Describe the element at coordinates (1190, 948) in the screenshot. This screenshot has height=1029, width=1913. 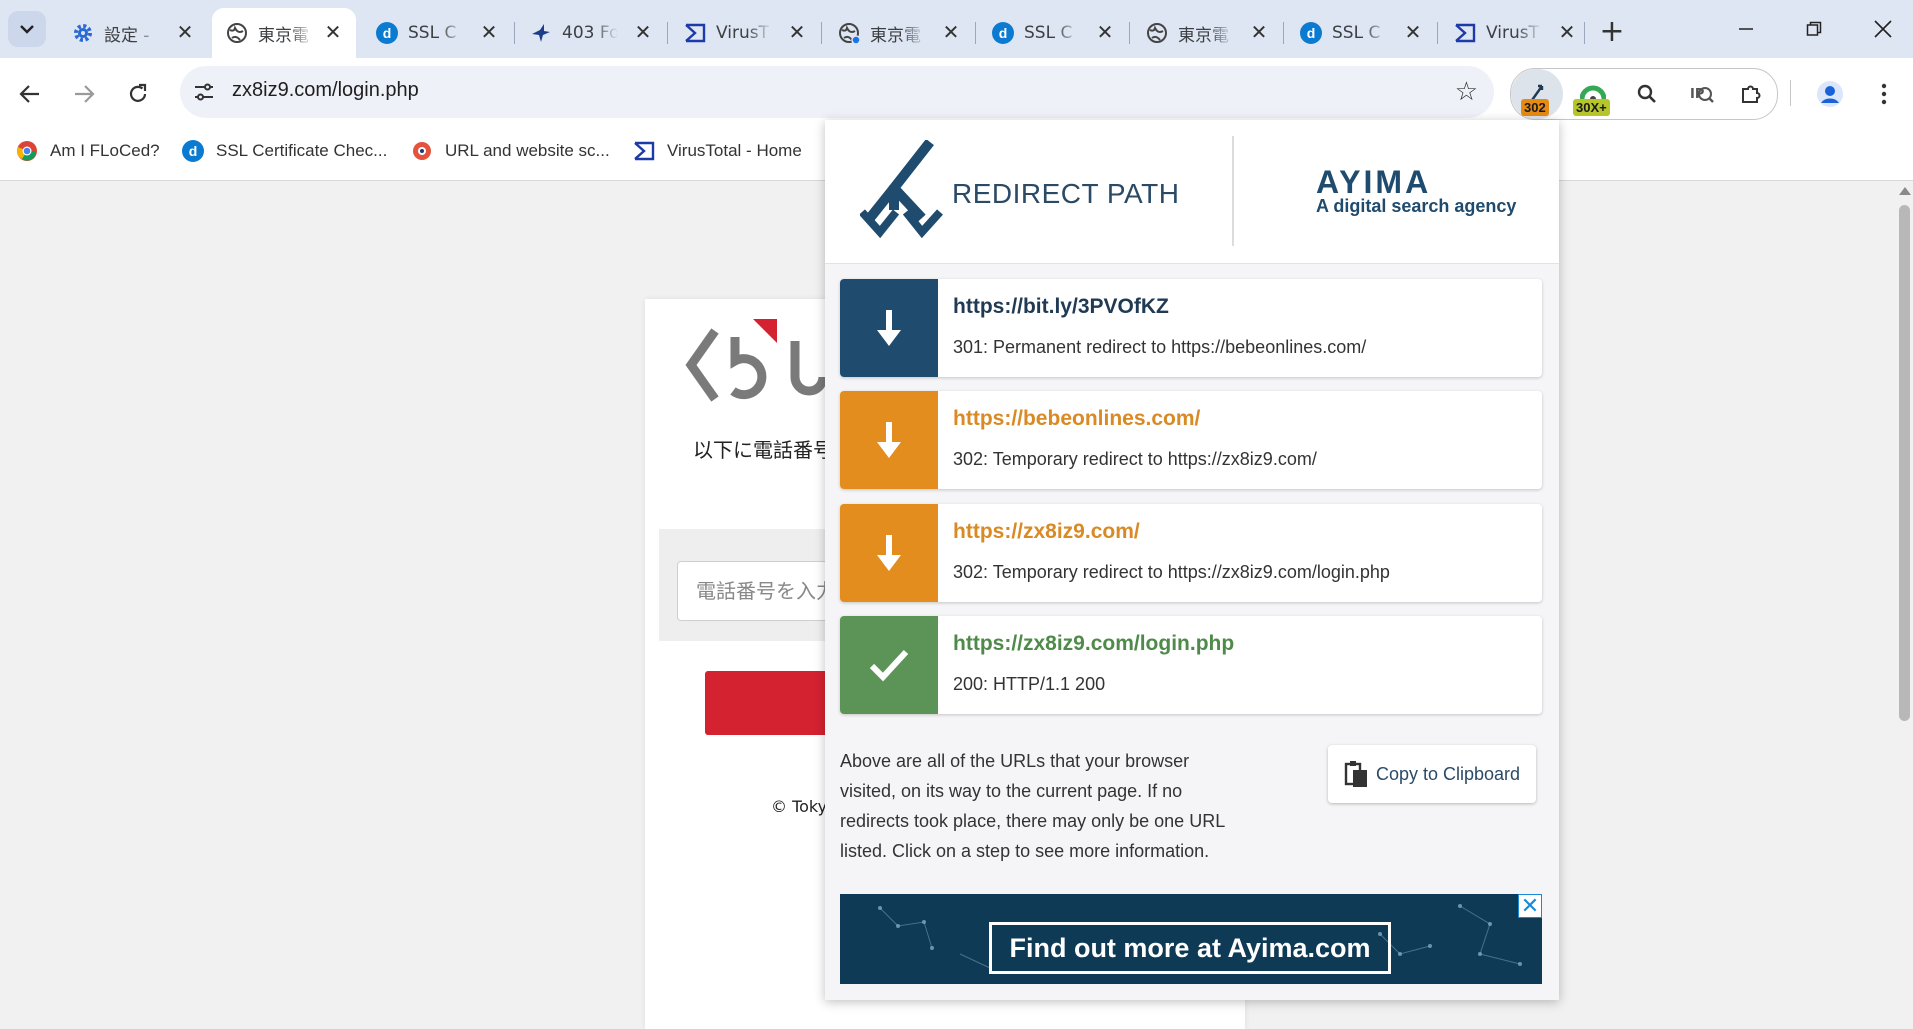
I see `ad-cta: Find out more at Ayima.com` at that location.